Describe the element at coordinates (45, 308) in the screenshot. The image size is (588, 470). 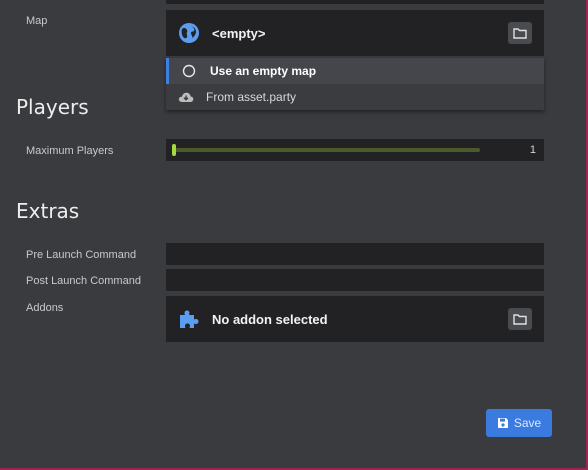
I see `addons-label: Addons` at that location.